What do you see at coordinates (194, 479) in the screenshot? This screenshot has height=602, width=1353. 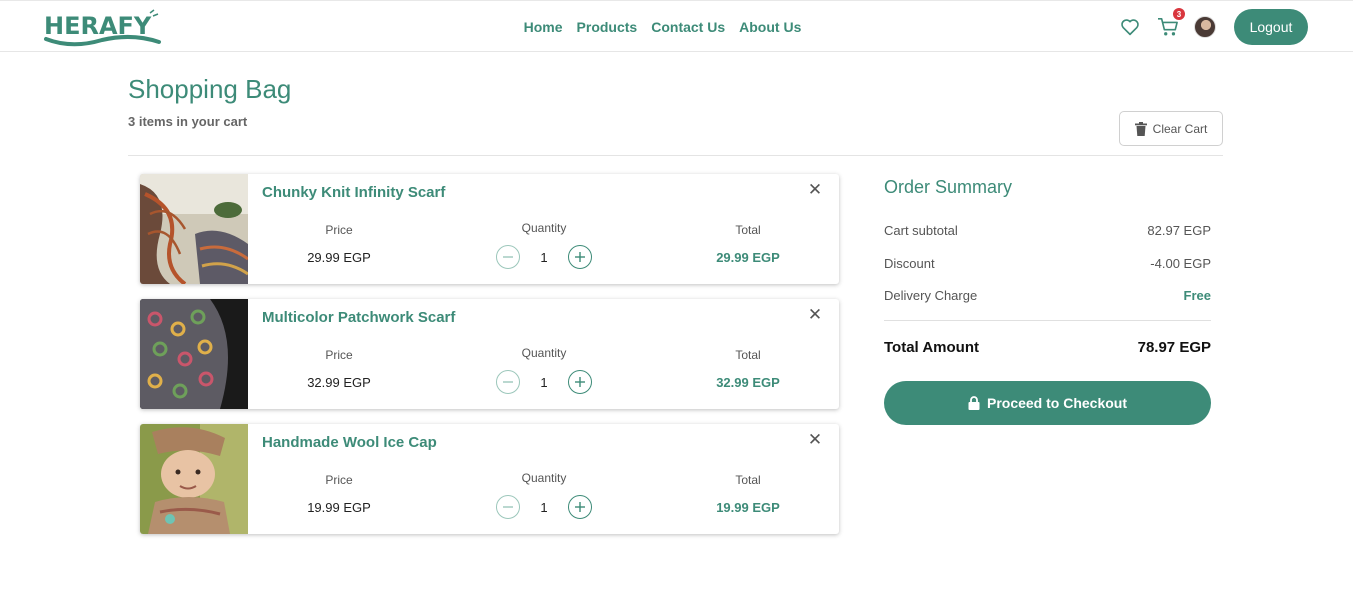 I see `wool-cap-image` at bounding box center [194, 479].